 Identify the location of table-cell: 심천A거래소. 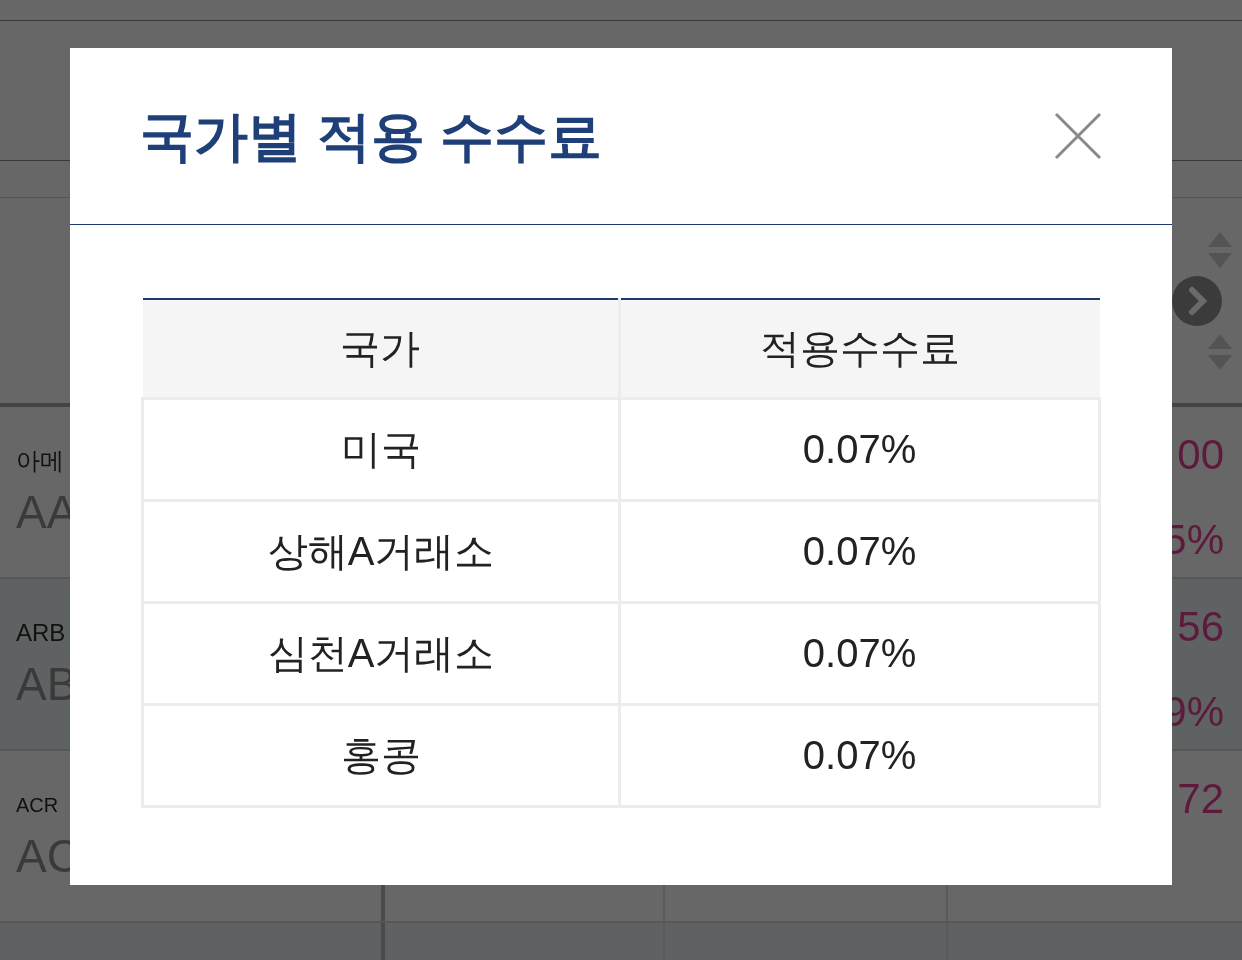
(381, 653).